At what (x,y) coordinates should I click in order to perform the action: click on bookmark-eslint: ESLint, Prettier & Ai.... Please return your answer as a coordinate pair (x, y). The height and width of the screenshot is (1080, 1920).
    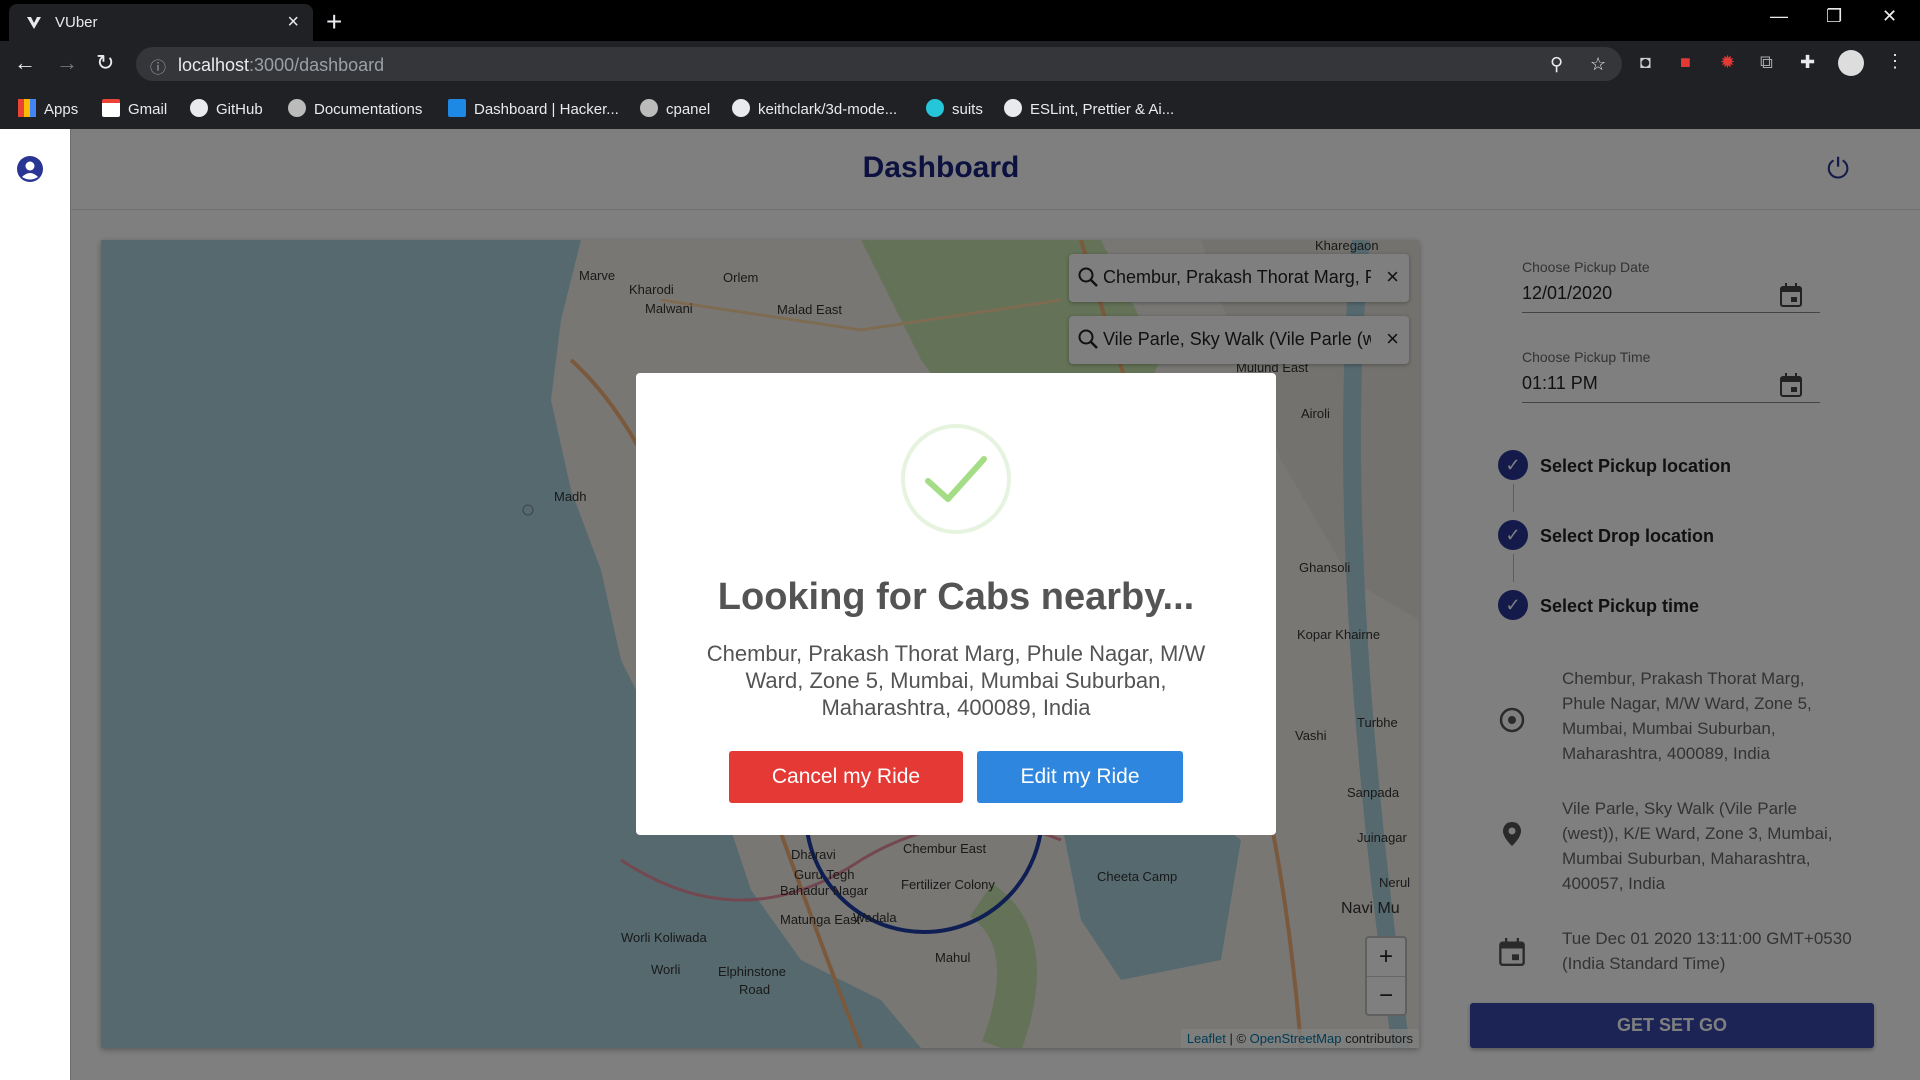
    Looking at the image, I should click on (1089, 108).